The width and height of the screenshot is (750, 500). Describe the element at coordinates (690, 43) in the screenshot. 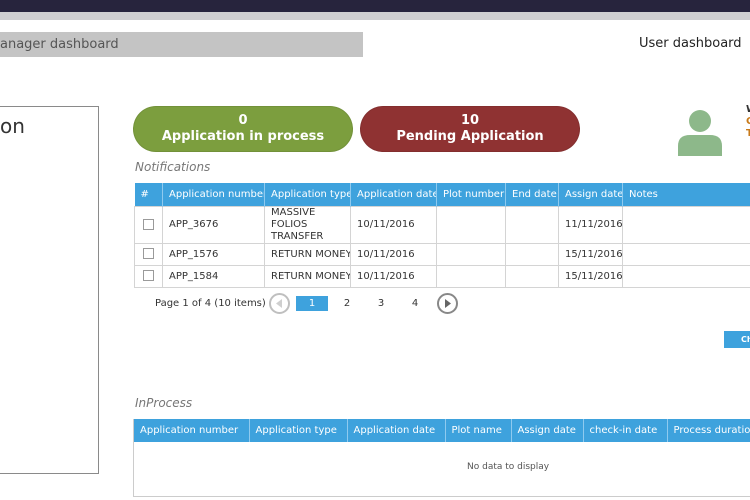

I see `tab-user-dashboard: User dashboard` at that location.